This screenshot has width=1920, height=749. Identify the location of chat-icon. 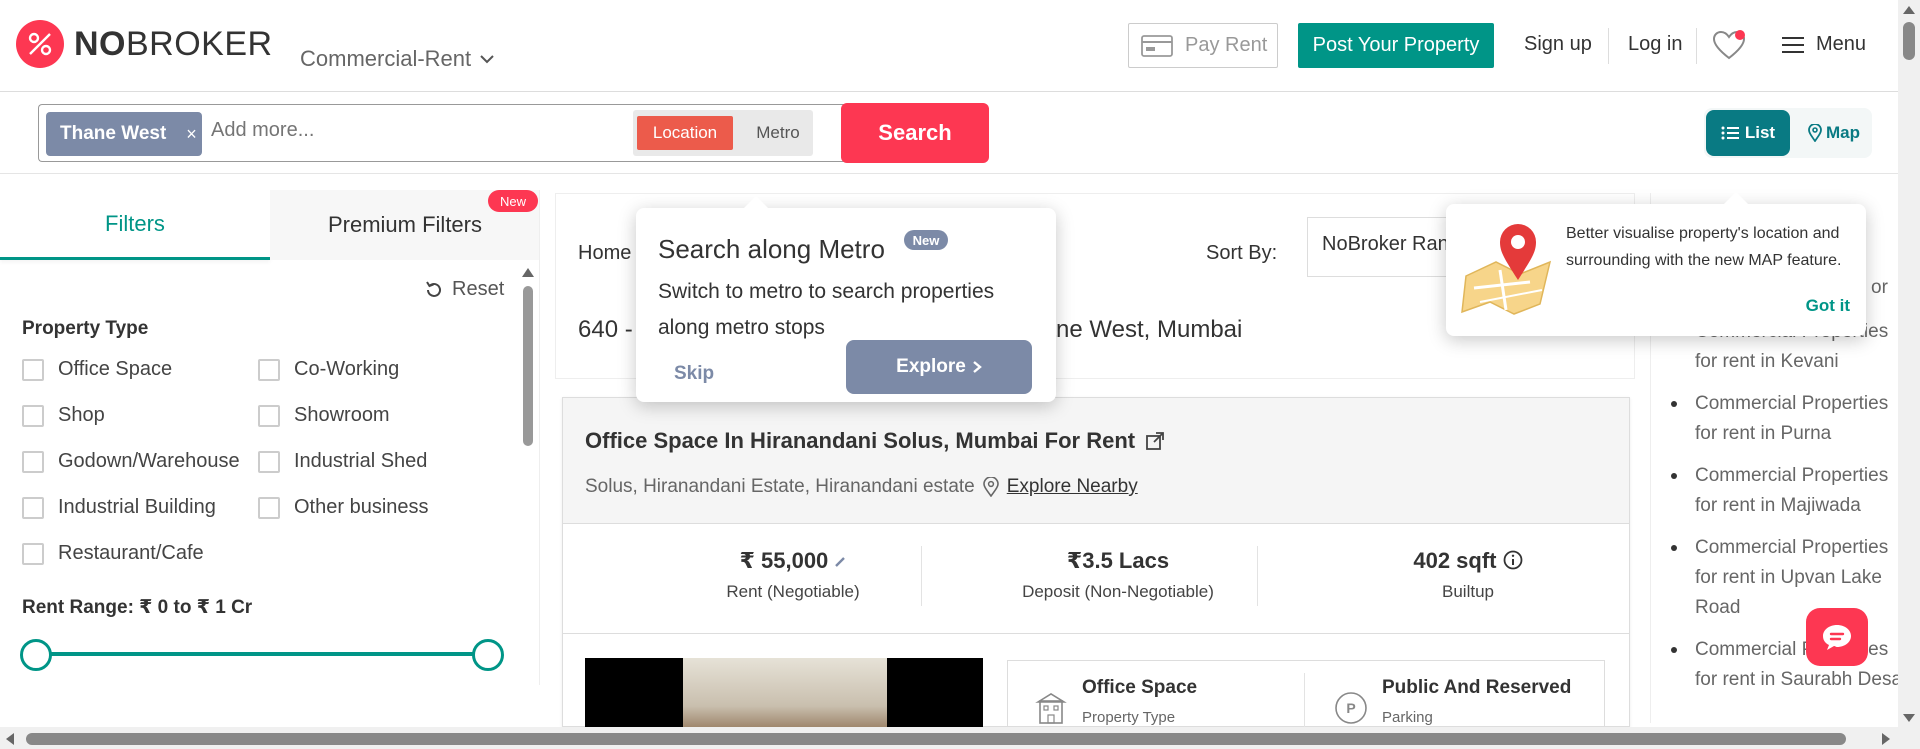
(1837, 637).